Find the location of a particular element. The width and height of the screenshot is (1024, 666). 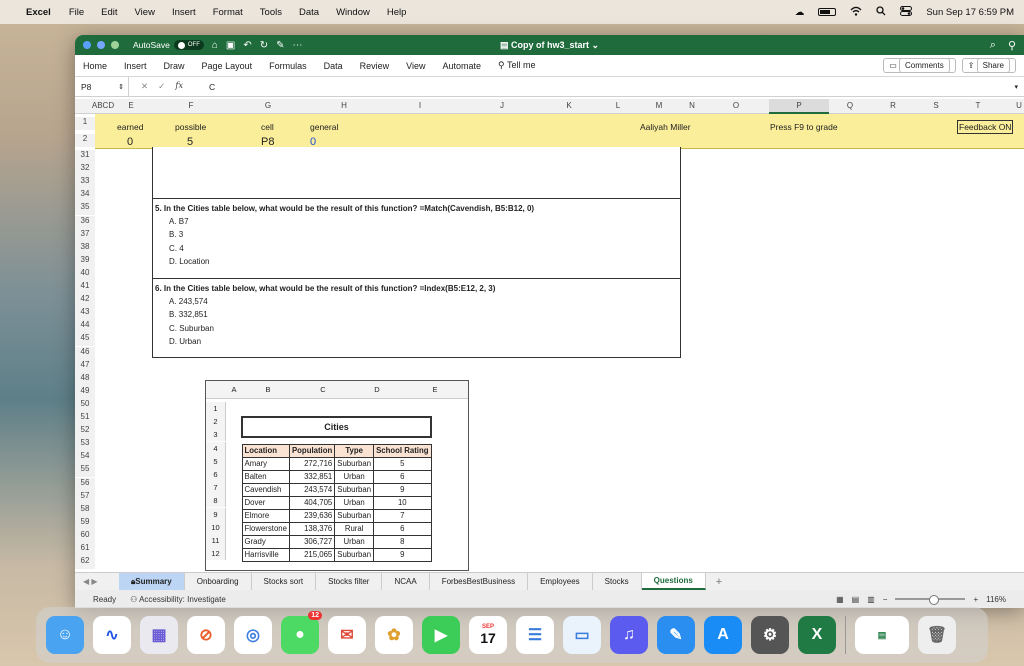

col-header-q: Q is located at coordinates (850, 105).